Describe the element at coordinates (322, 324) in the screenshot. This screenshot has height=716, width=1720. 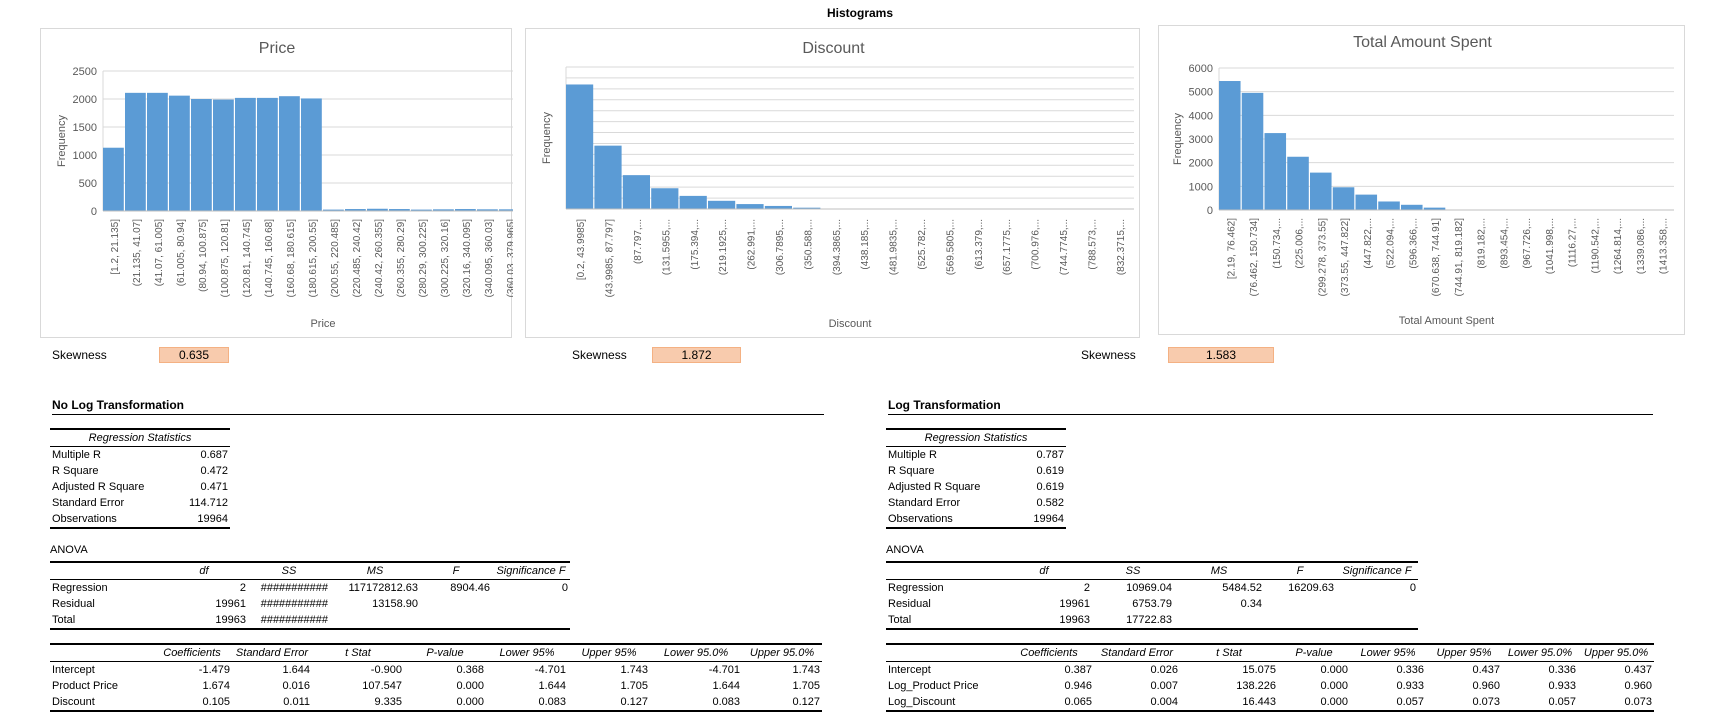
I see `x-axis-title: Price` at that location.